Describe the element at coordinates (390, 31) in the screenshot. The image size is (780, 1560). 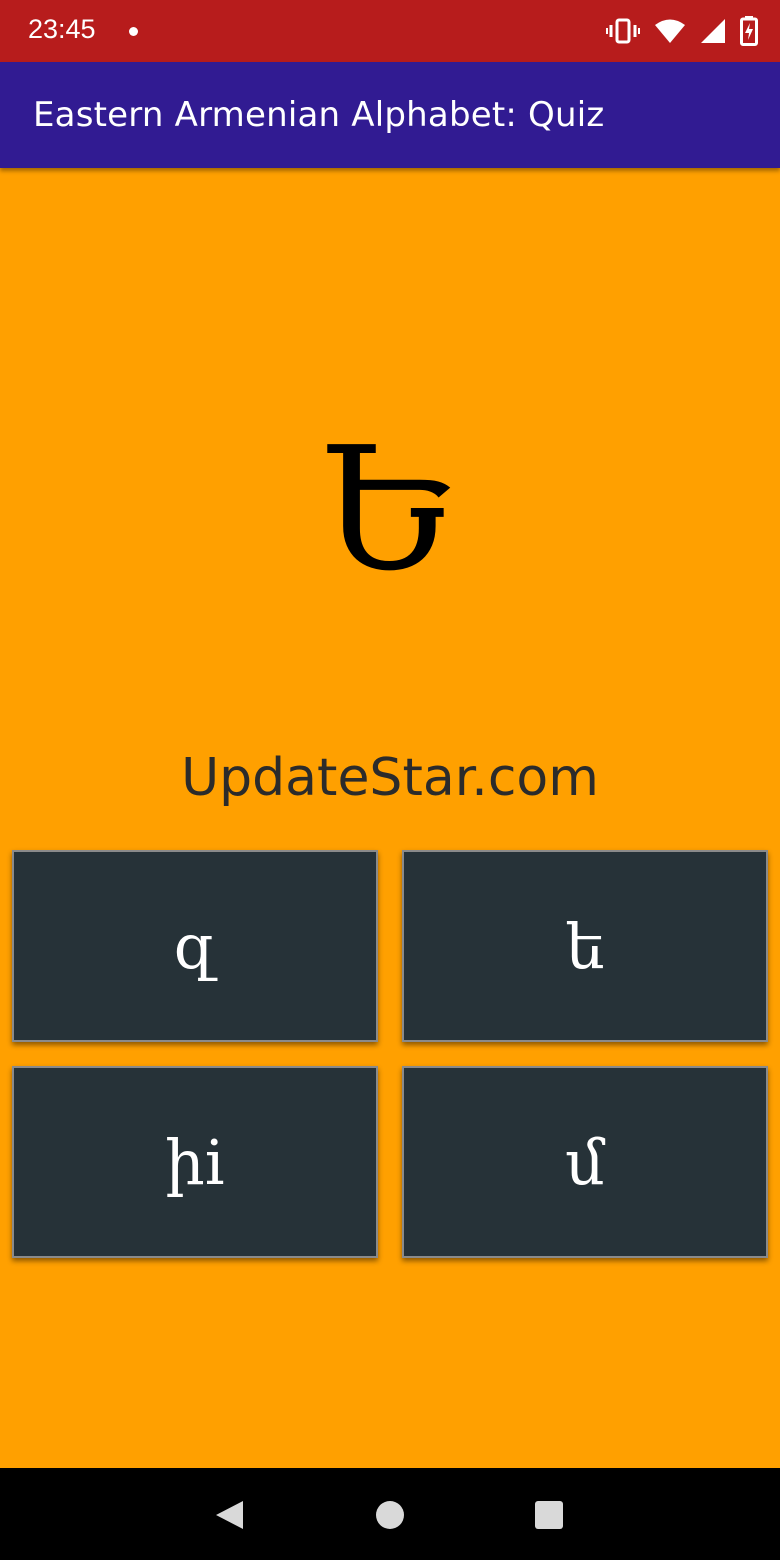
I see `status-bar: 23:45` at that location.